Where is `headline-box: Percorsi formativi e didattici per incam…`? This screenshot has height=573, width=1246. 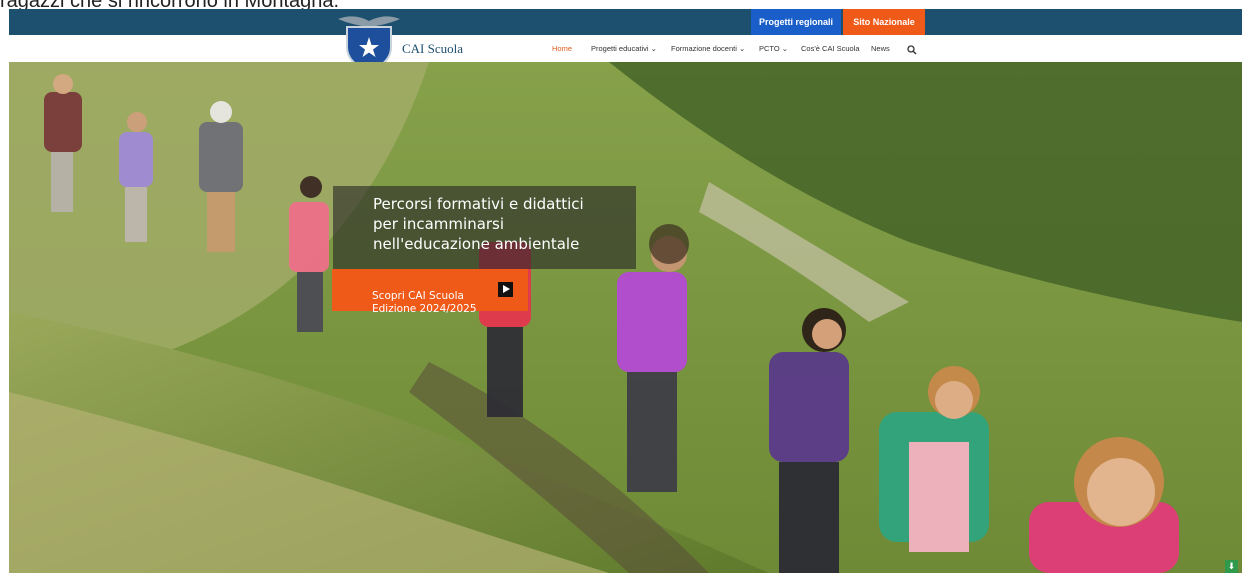 headline-box: Percorsi formativi e didattici per incam… is located at coordinates (484, 227).